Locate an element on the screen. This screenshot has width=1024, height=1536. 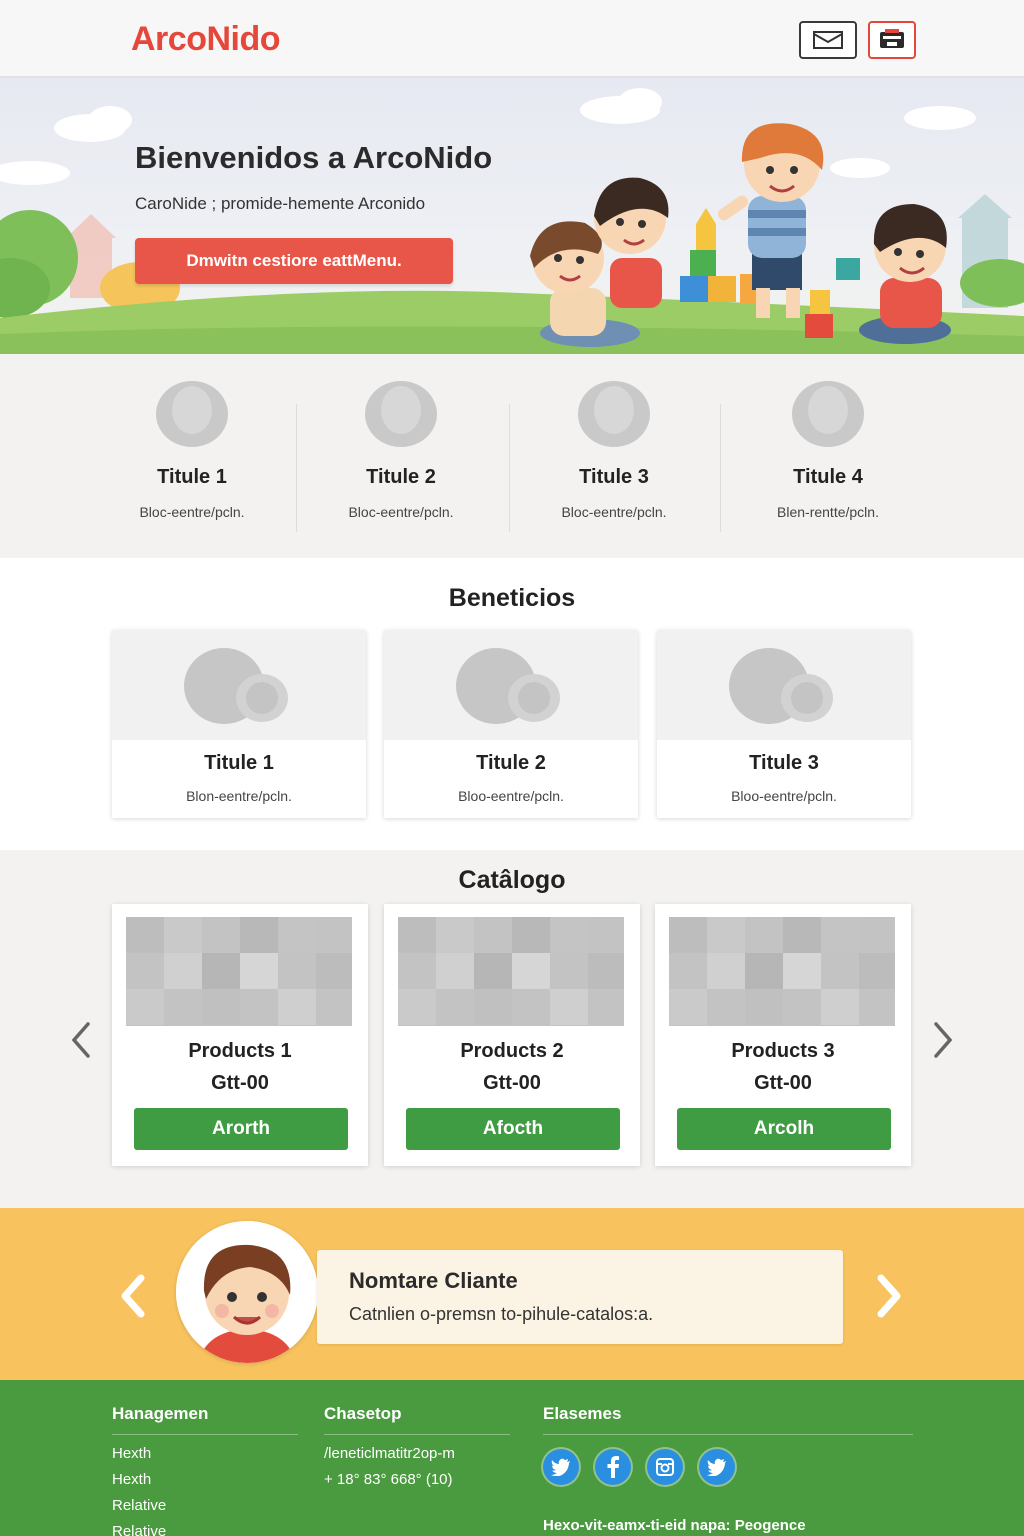
testimonial-quote: Catnlien o-premsn to-pihule-catalos:a. is located at coordinates (501, 1314).